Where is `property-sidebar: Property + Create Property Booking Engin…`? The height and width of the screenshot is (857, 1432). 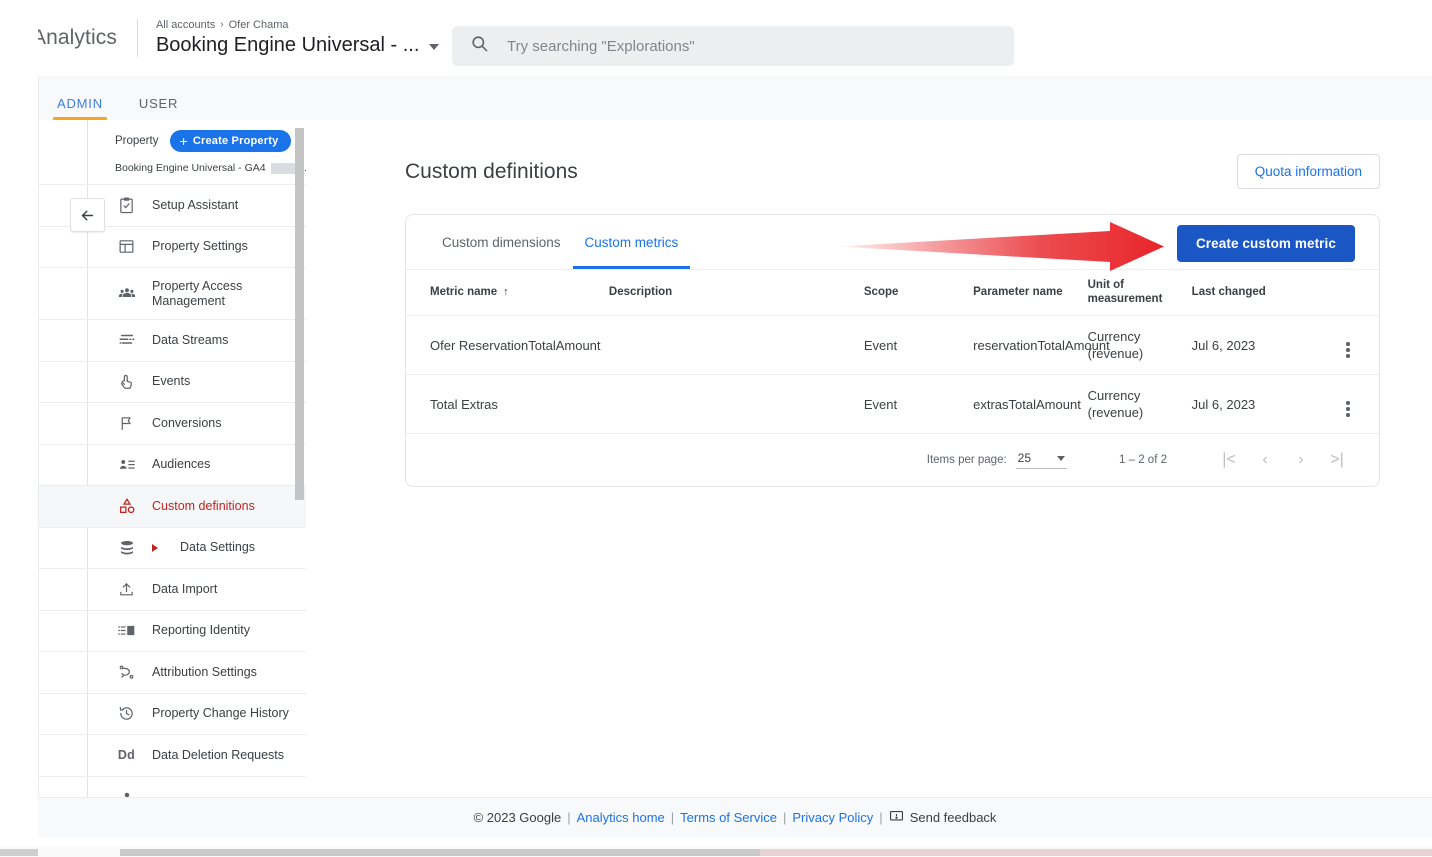 property-sidebar: Property + Create Property Booking Engin… is located at coordinates (173, 458).